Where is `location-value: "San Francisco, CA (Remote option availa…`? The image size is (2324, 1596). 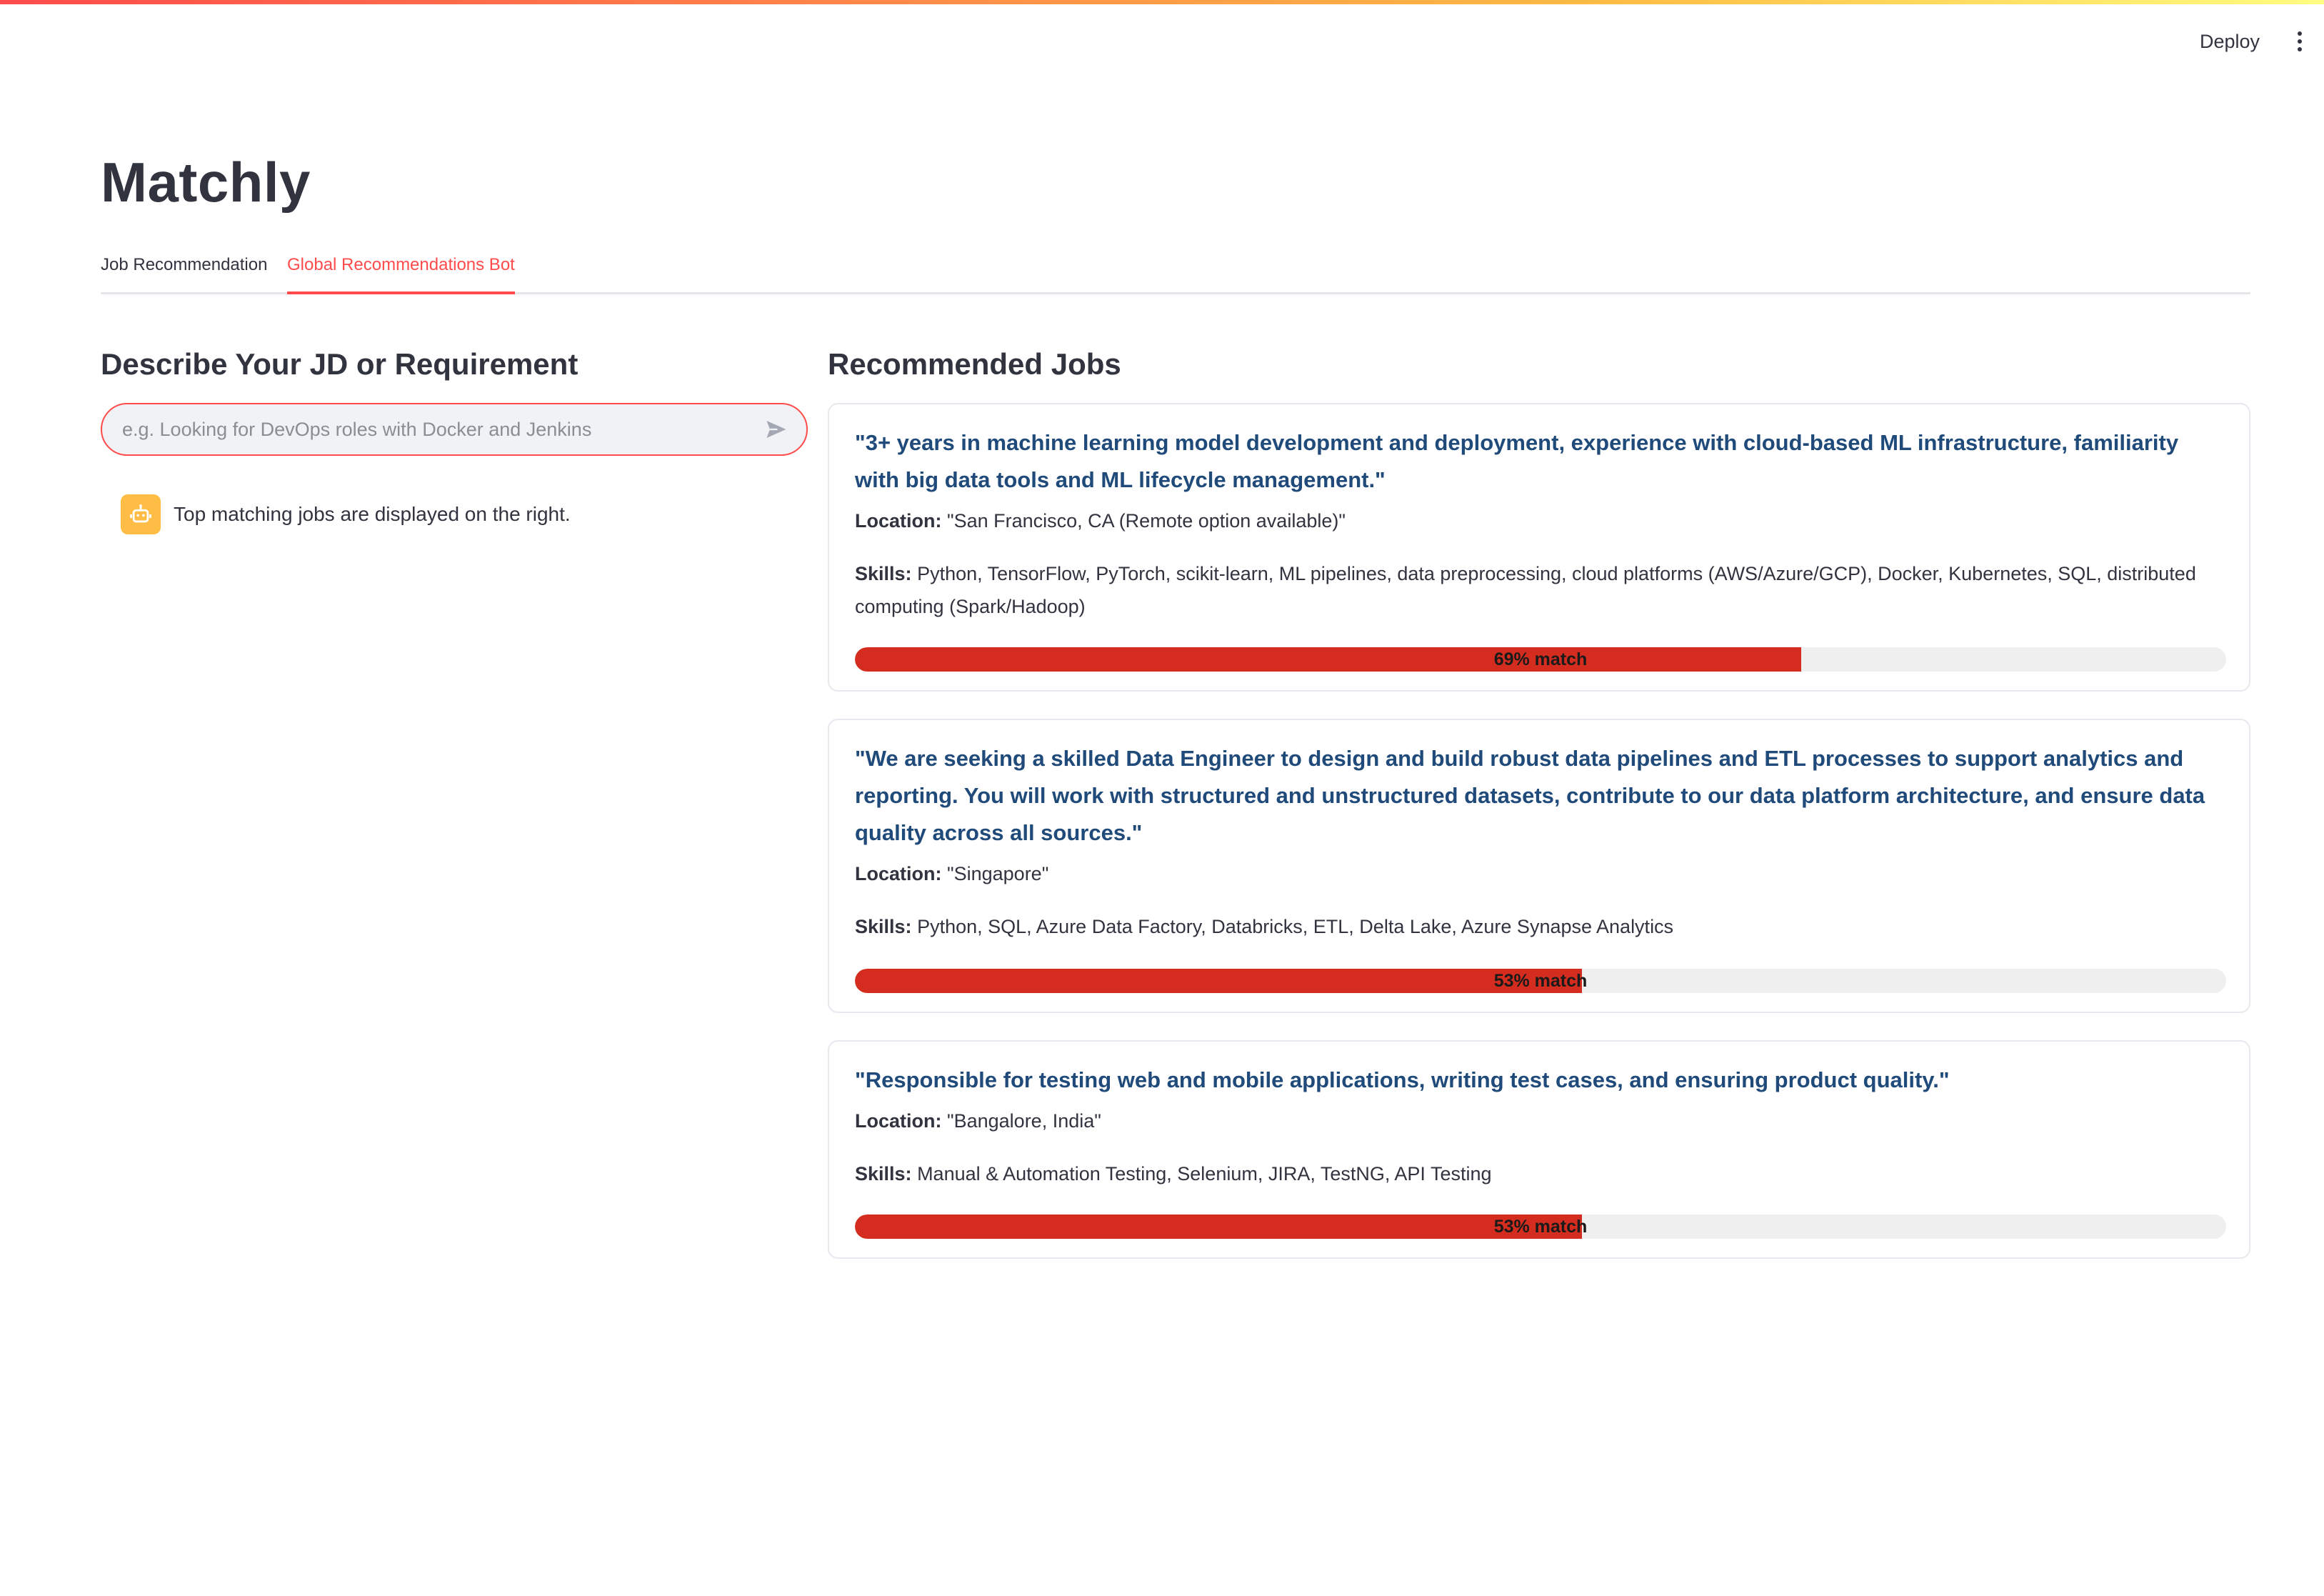 location-value: "San Francisco, CA (Remote option availa… is located at coordinates (1146, 521).